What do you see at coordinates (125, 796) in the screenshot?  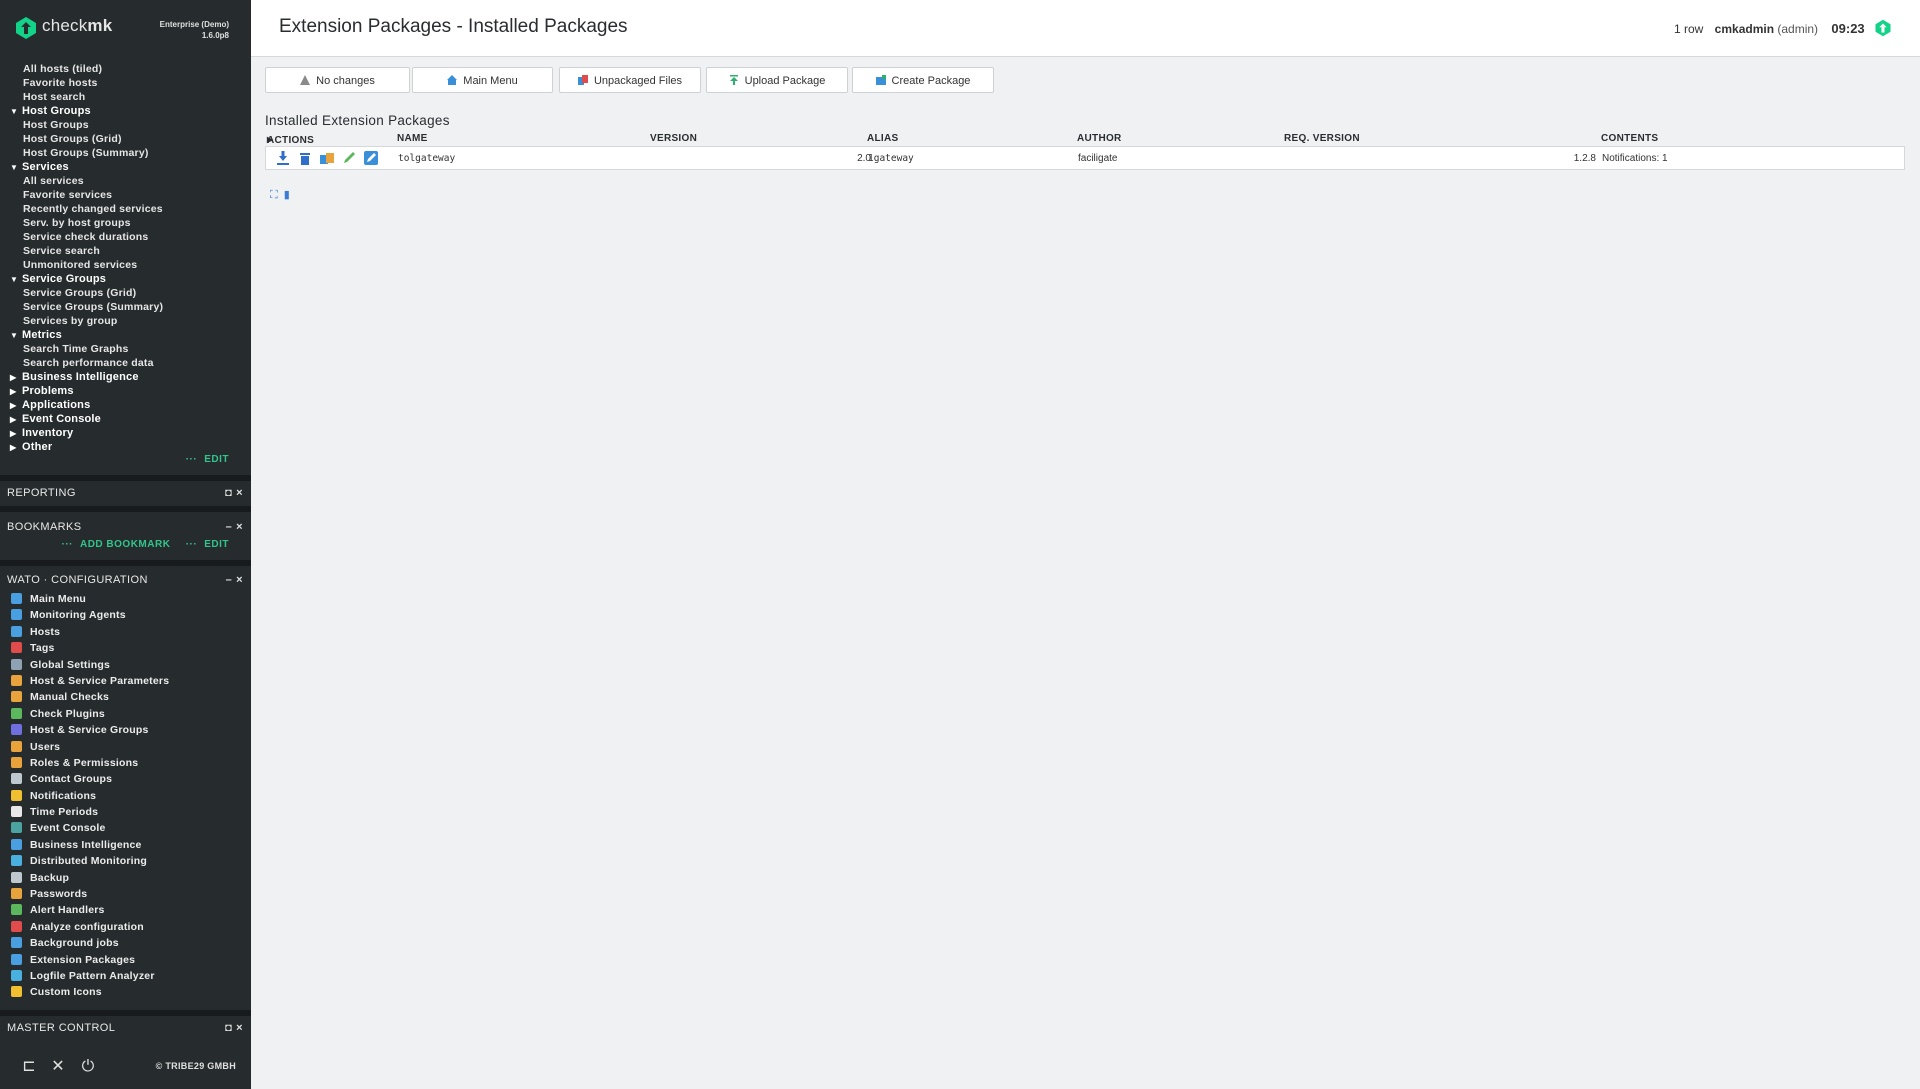 I see `wato-menu-item: Notifications` at bounding box center [125, 796].